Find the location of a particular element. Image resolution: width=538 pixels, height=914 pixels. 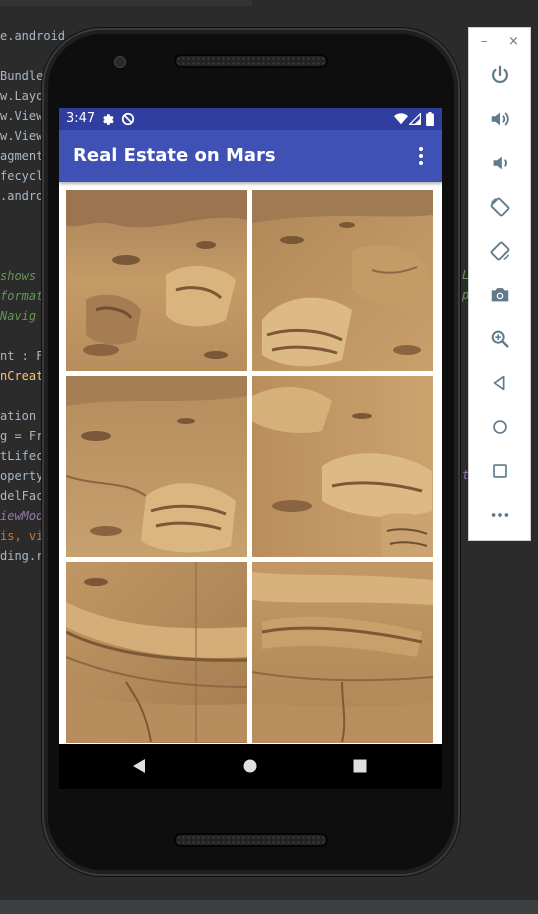

zoom-icon is located at coordinates (500, 339).